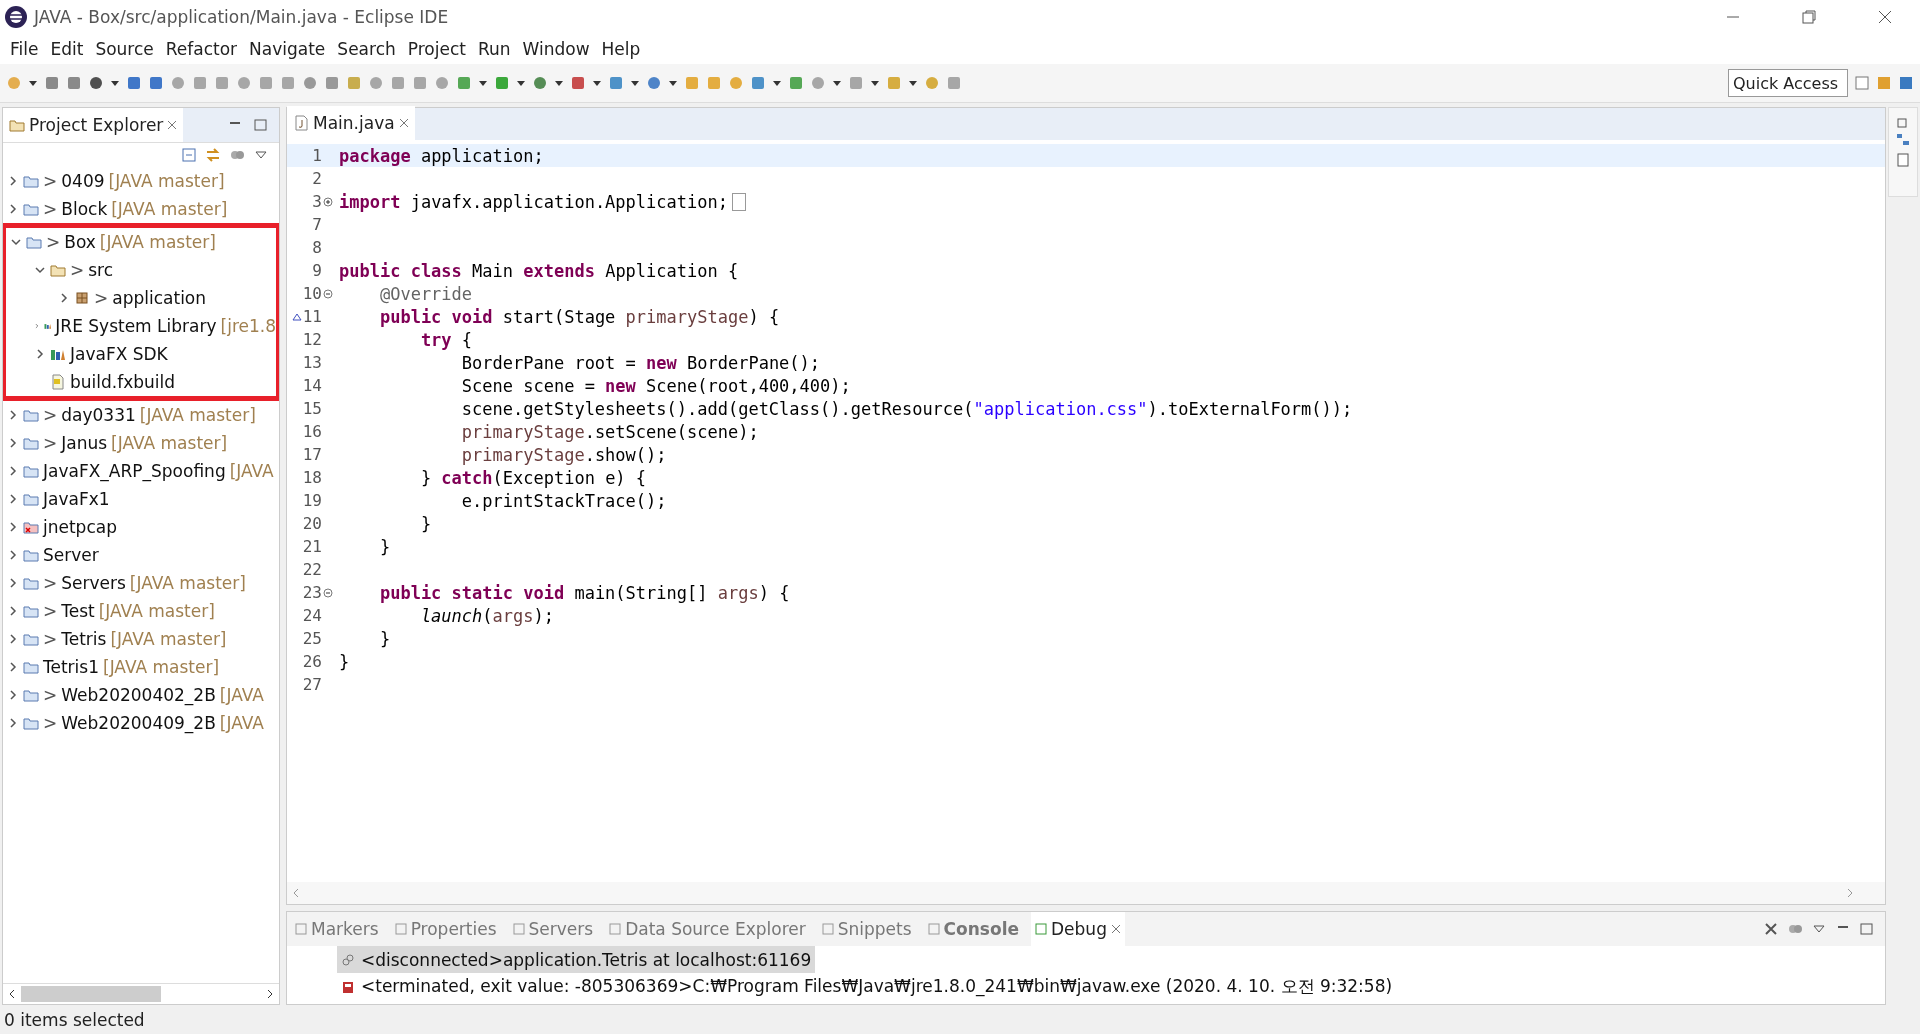  Describe the element at coordinates (93, 583) in the screenshot. I see `tree-item: Servers` at that location.